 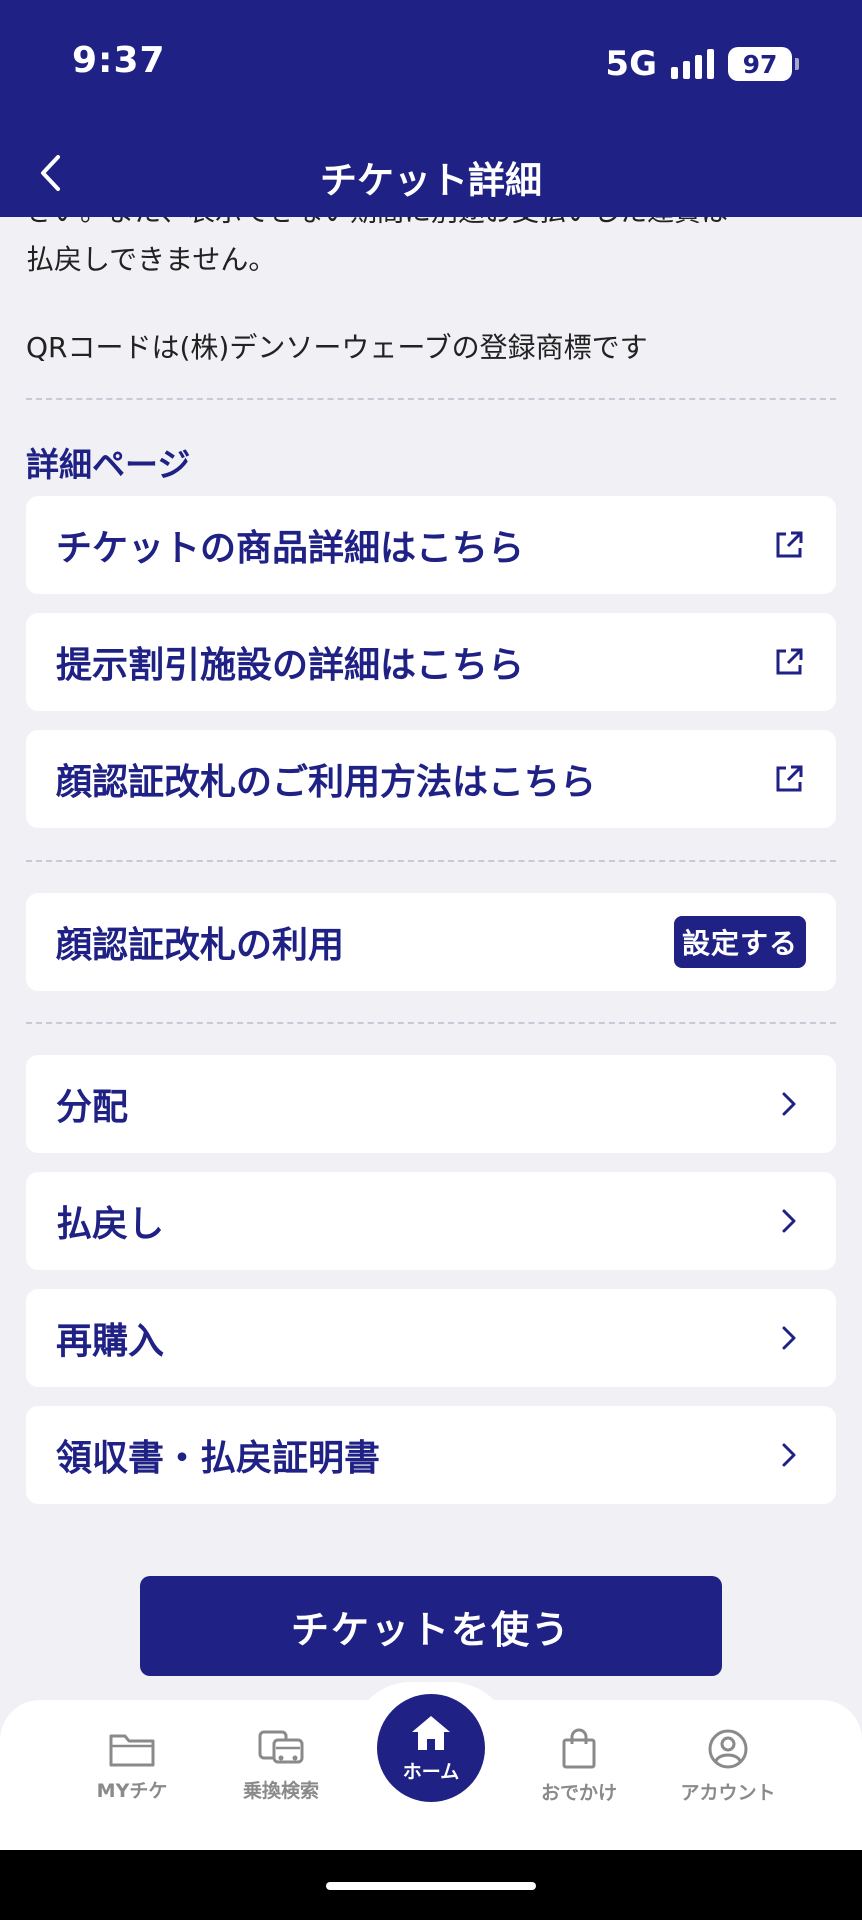 I want to click on menu-repurchase: 再購入, so click(x=431, y=1338).